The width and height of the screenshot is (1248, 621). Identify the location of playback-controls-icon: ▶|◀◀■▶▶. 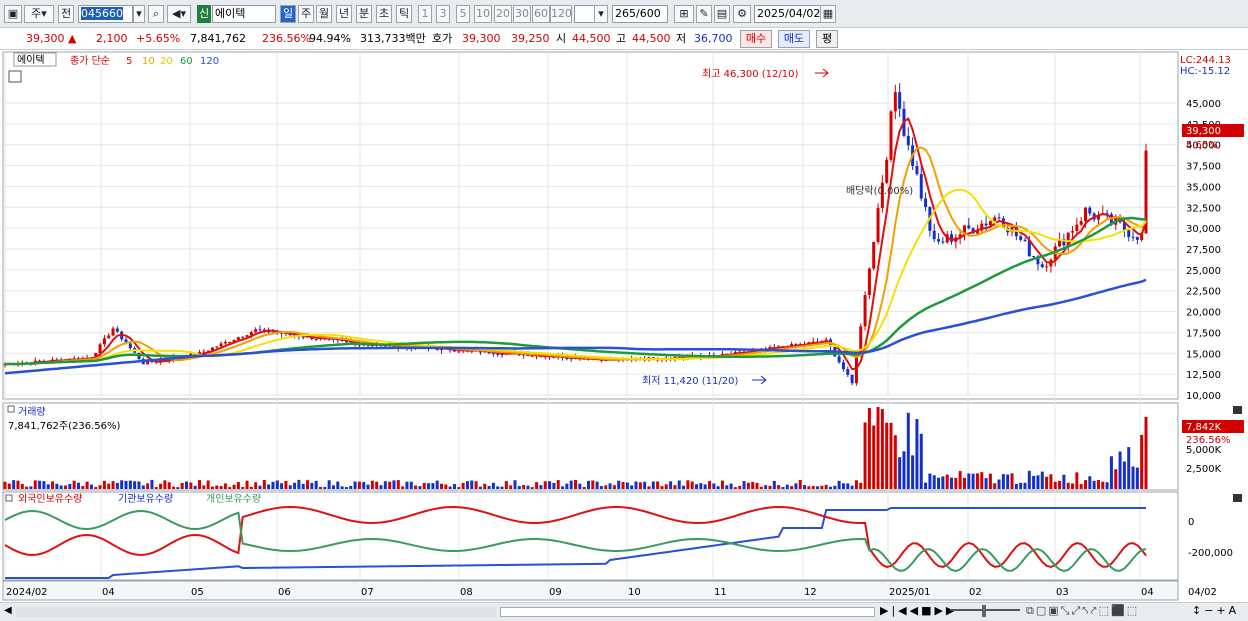
(918, 610).